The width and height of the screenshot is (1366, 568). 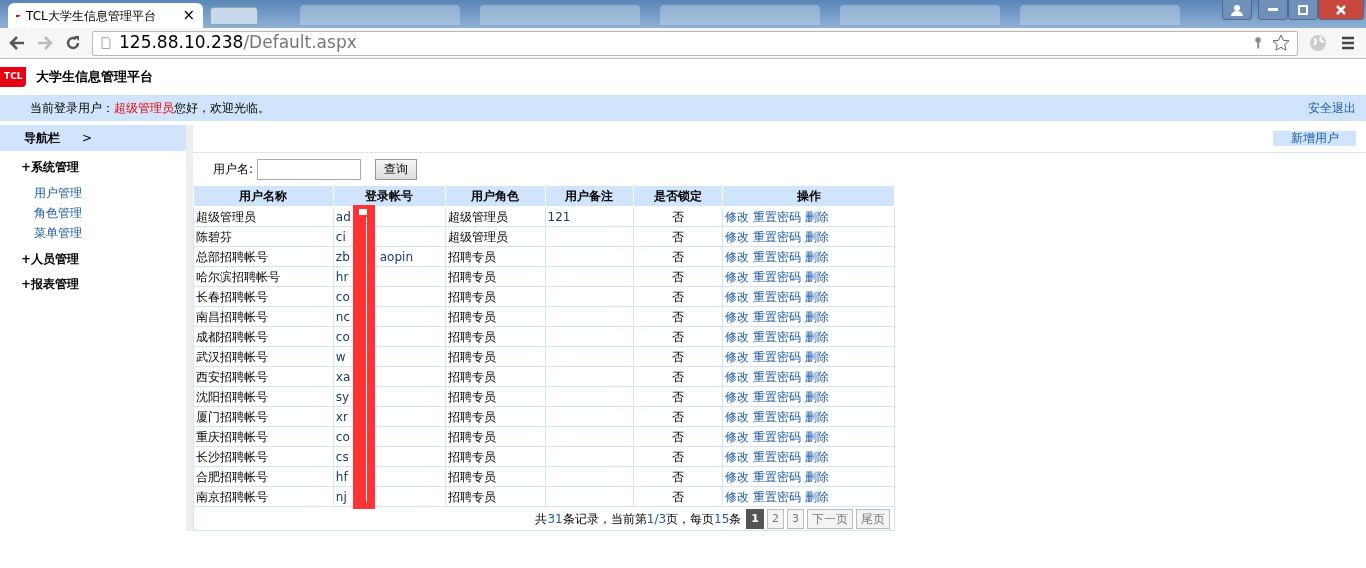 I want to click on table-cell: 沈阳招聘帐号, so click(x=263, y=396).